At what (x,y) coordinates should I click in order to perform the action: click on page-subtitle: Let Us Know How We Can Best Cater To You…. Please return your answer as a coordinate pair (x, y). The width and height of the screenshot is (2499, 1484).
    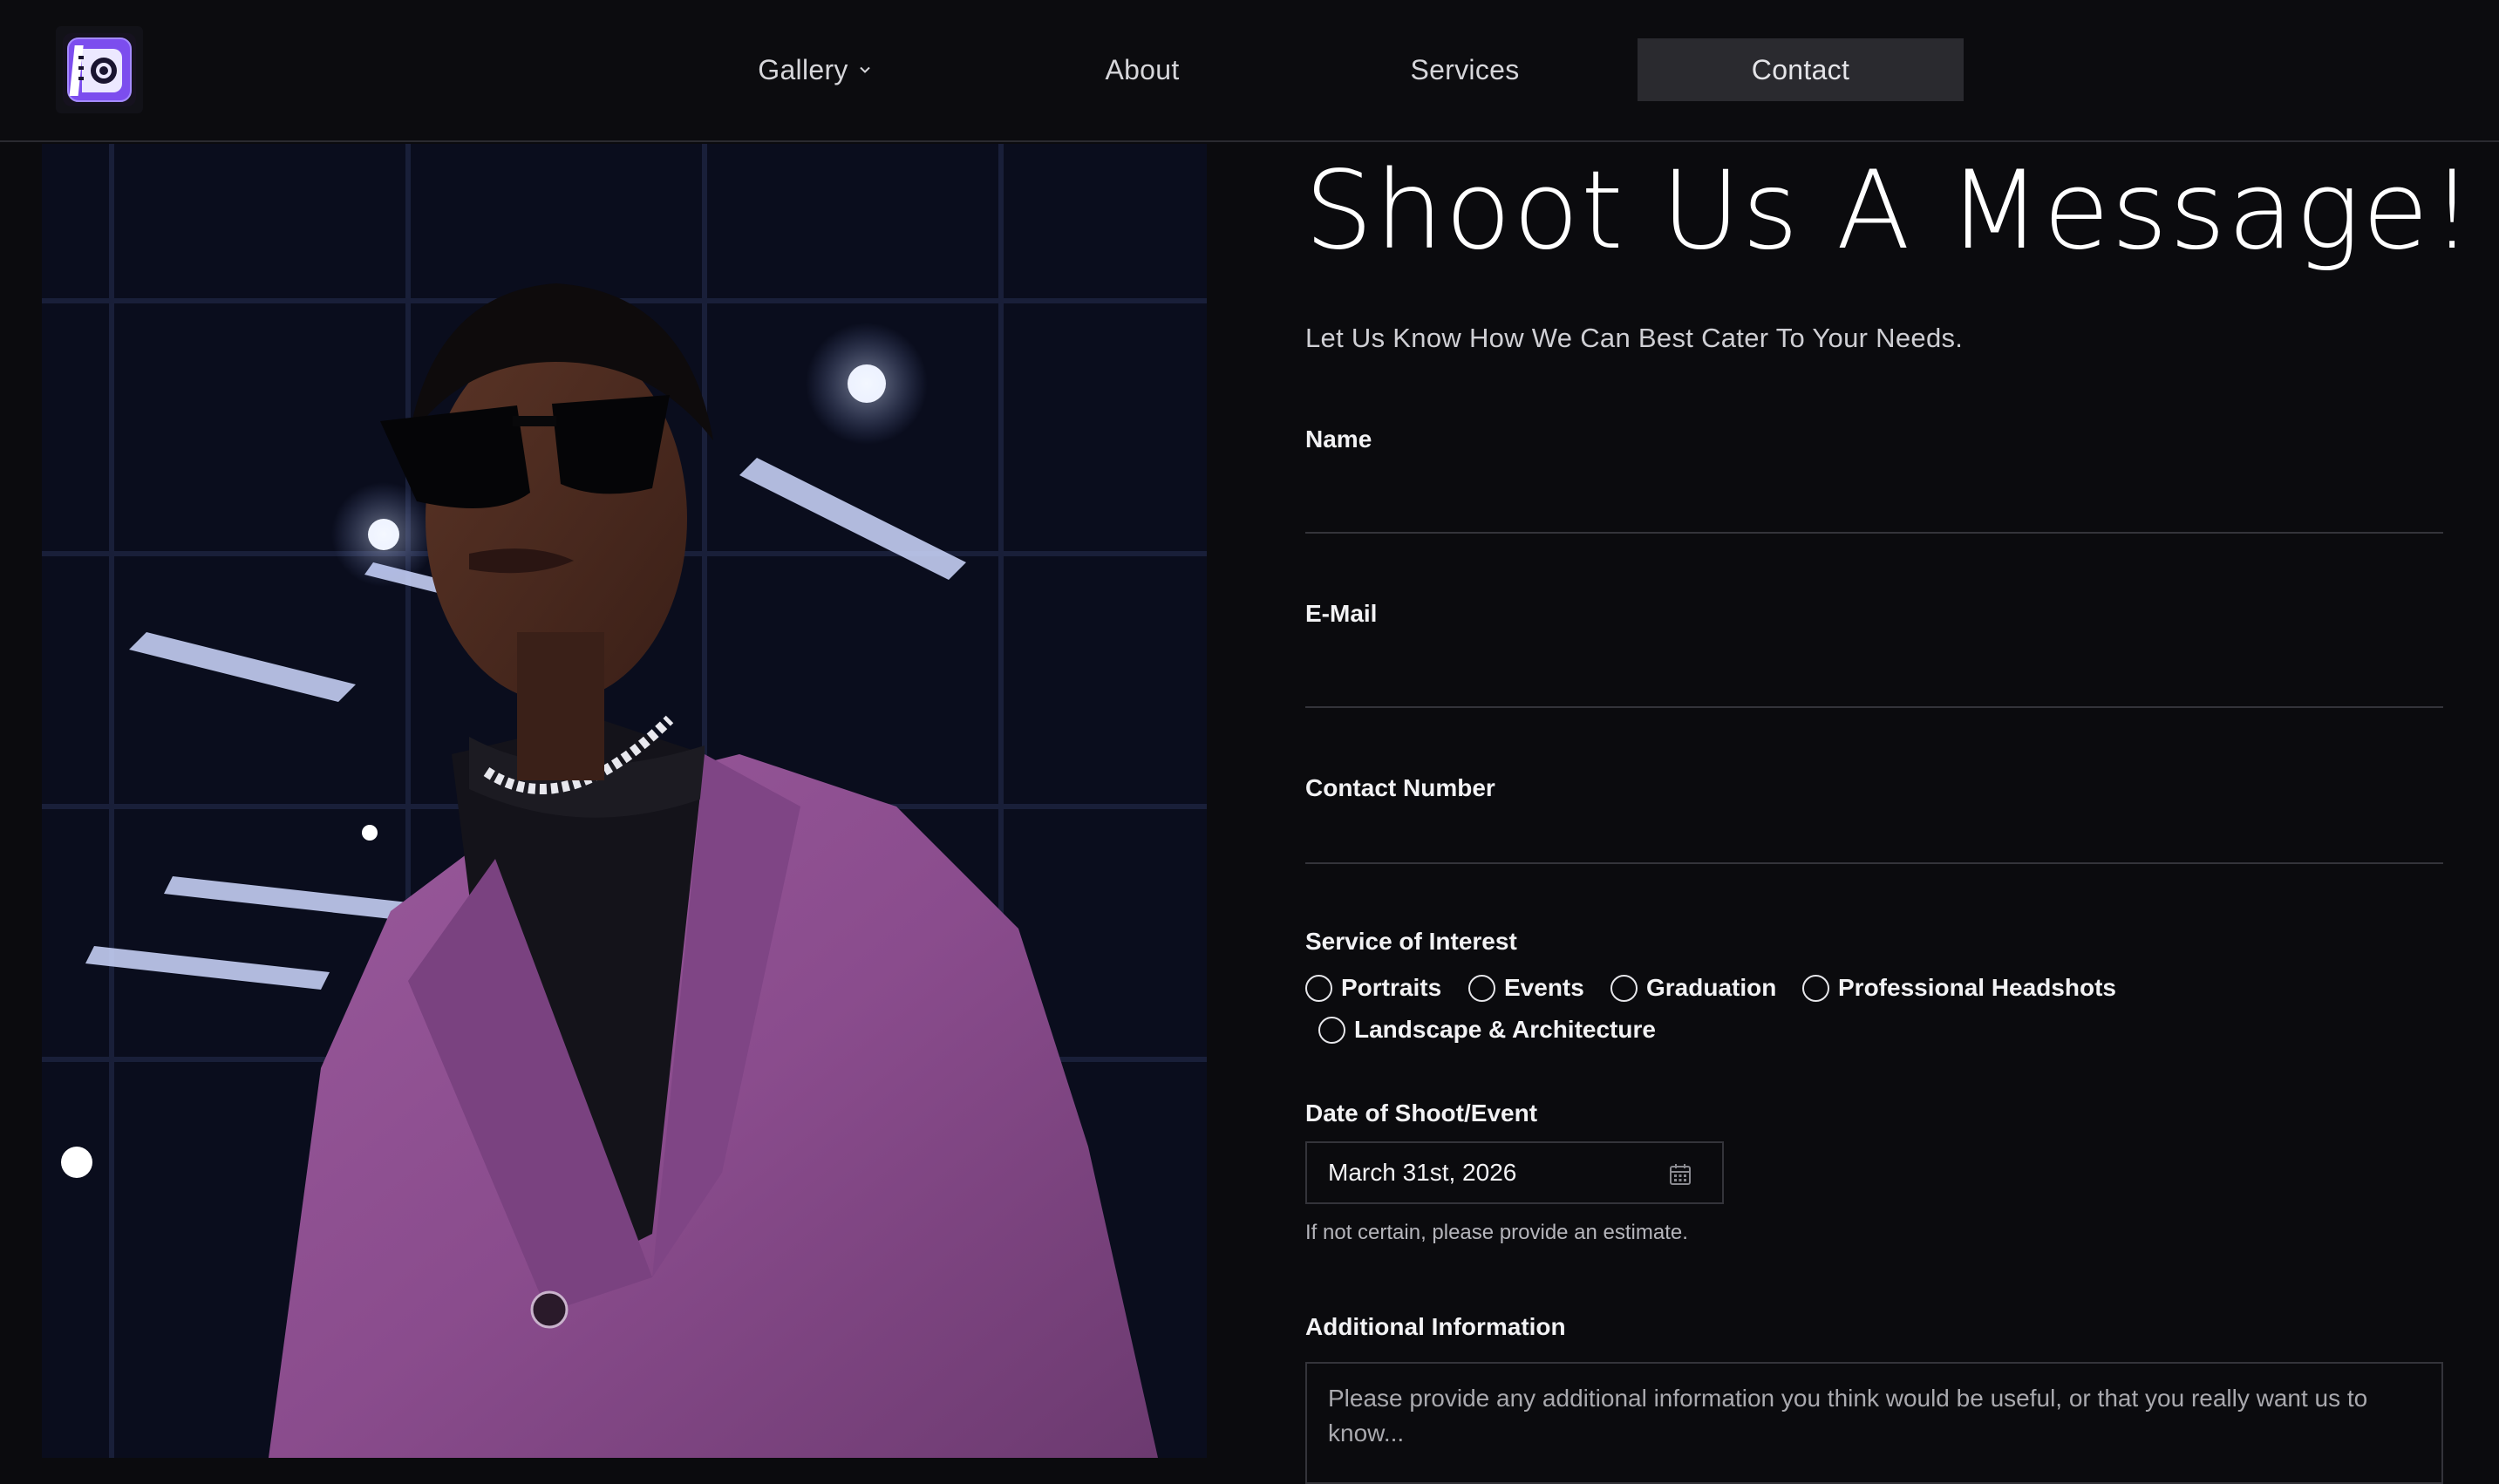
    Looking at the image, I should click on (1634, 338).